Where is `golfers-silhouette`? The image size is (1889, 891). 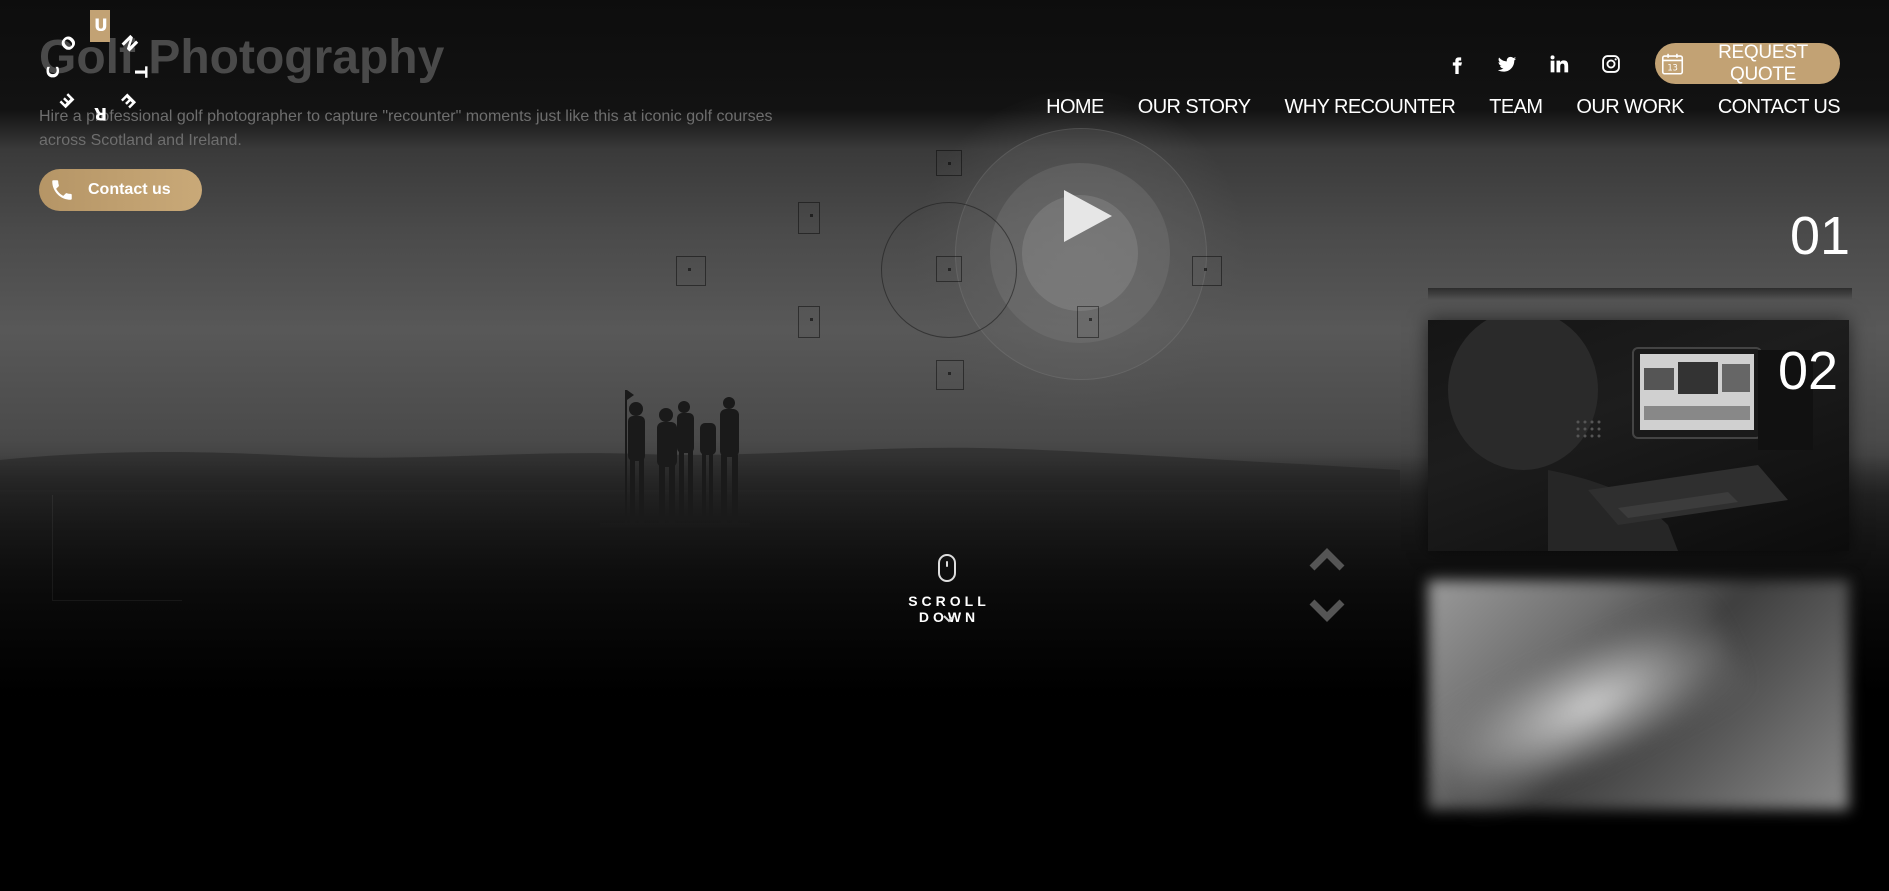 golfers-silhouette is located at coordinates (675, 458).